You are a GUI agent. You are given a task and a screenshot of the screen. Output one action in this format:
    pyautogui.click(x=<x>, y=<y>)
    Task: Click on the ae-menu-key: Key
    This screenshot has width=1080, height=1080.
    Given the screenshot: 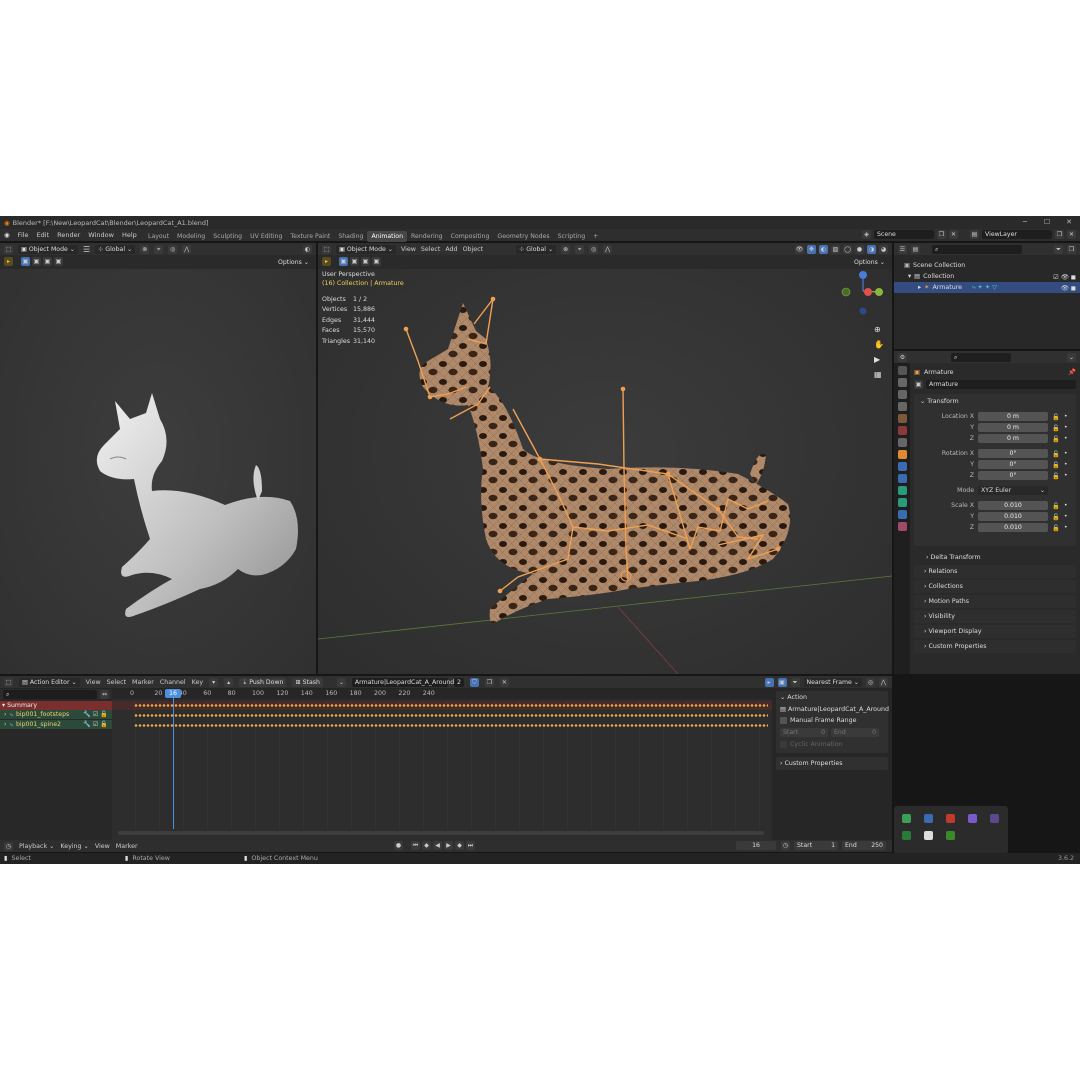 What is the action you would take?
    pyautogui.click(x=197, y=682)
    